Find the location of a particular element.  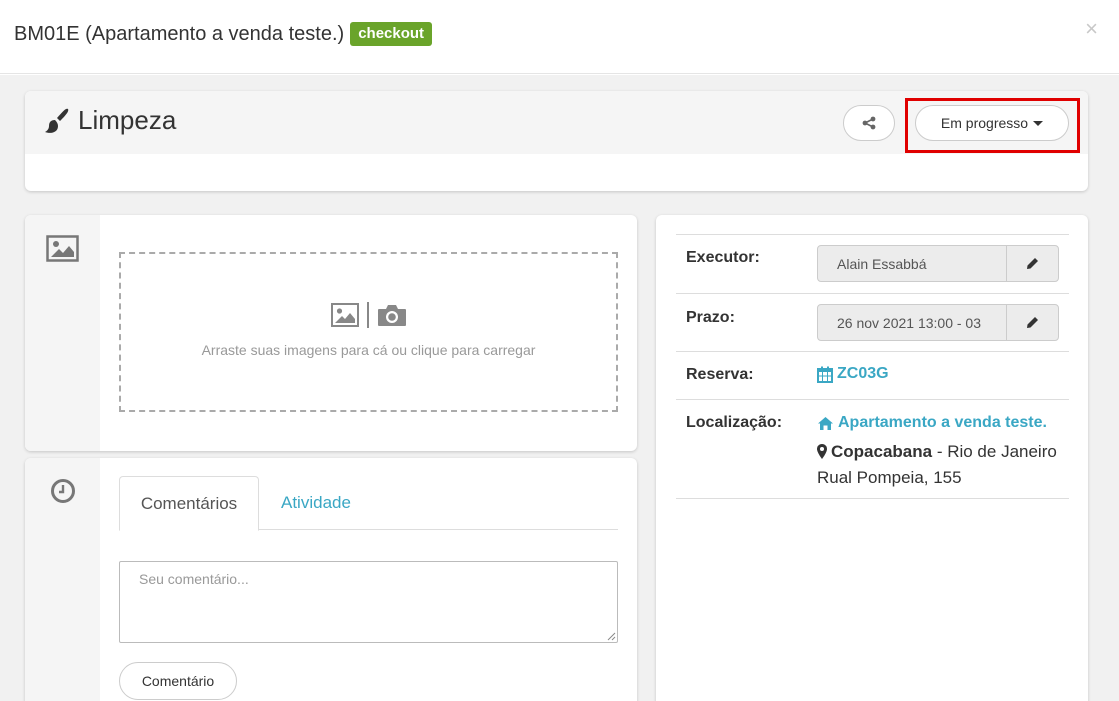

booking-label: Reserva: is located at coordinates (720, 374).